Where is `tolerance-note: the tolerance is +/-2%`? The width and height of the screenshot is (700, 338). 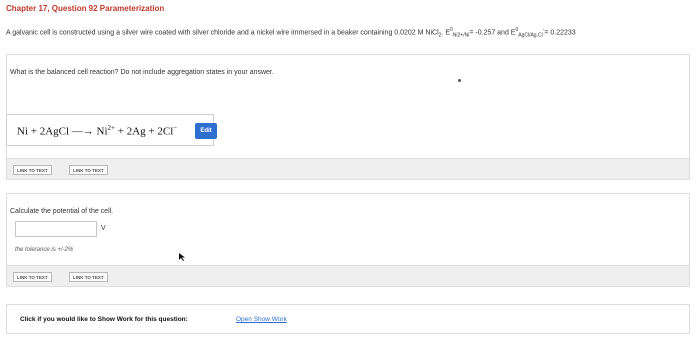
tolerance-note: the tolerance is +/-2% is located at coordinates (44, 250).